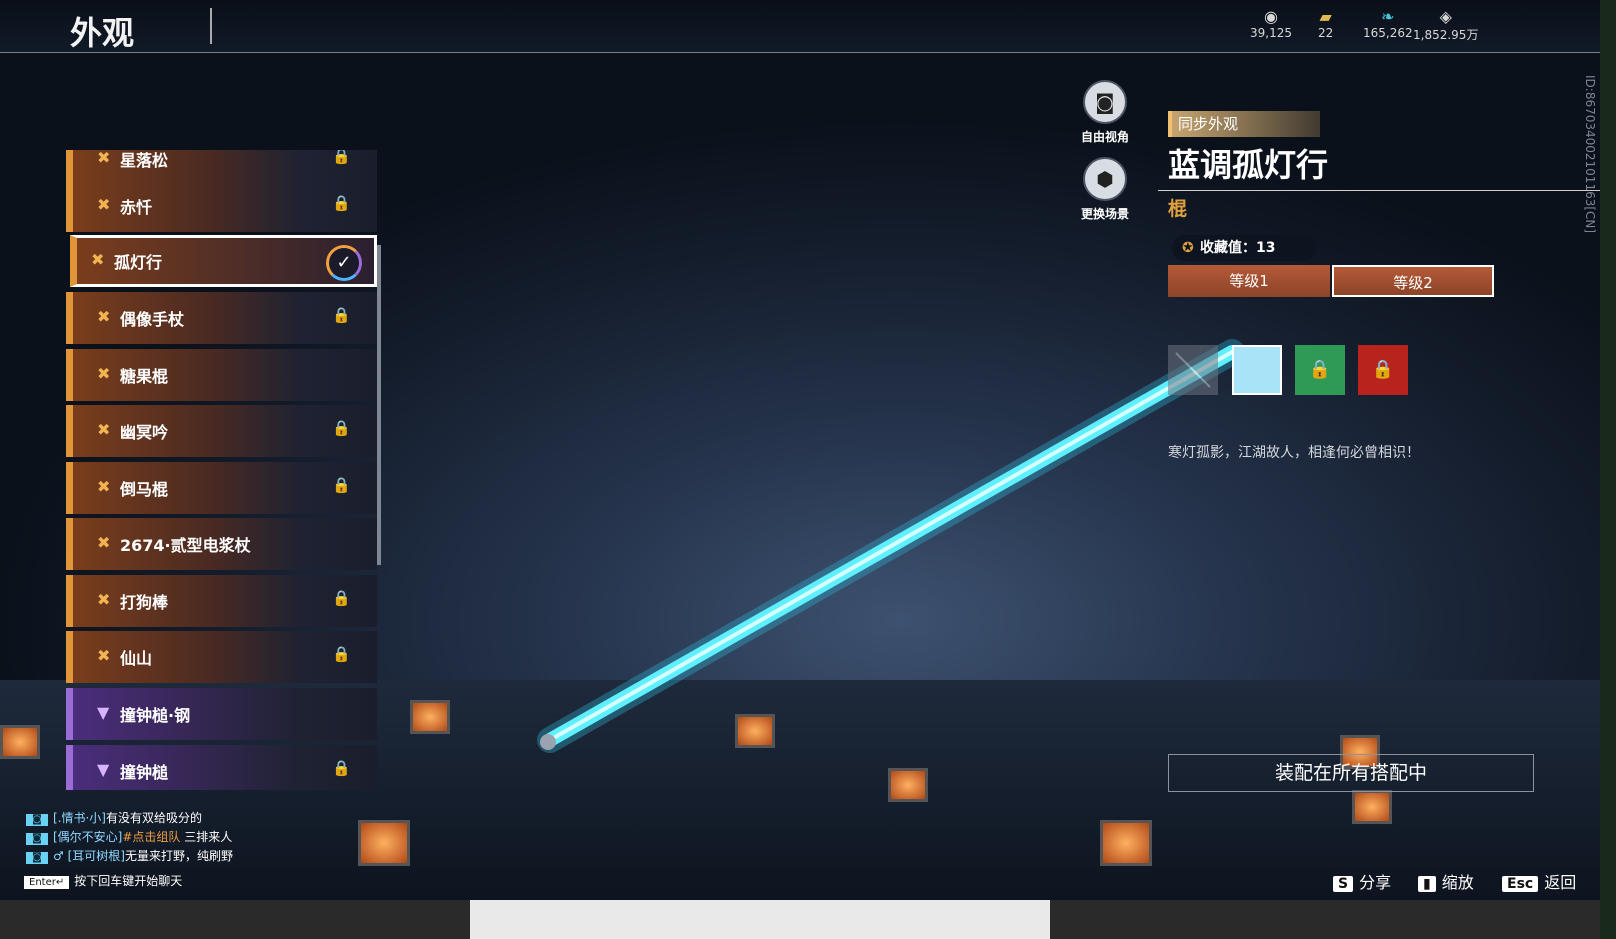 This screenshot has width=1616, height=939. I want to click on list-item: ✖ 仙山 🔒, so click(221, 657).